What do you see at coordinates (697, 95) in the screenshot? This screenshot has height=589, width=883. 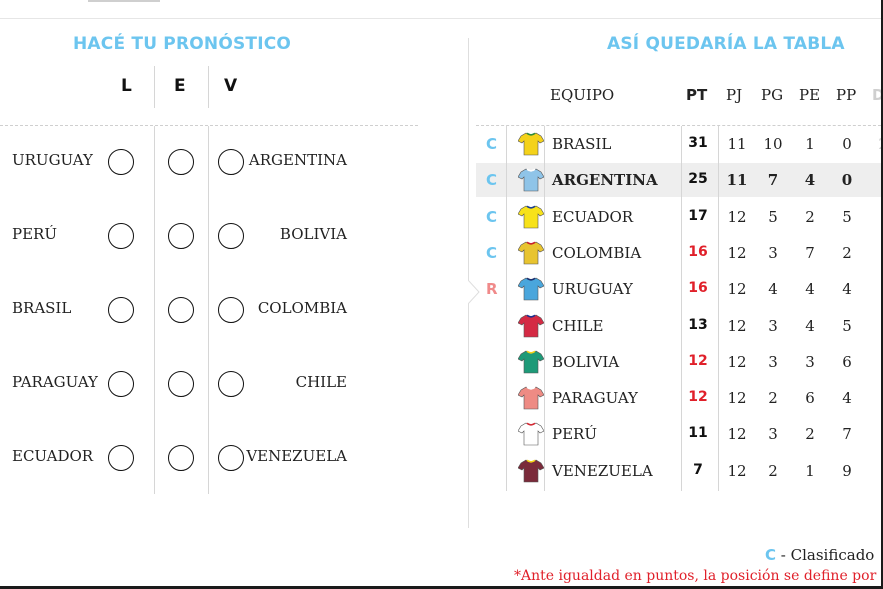 I see `header-points: PT` at bounding box center [697, 95].